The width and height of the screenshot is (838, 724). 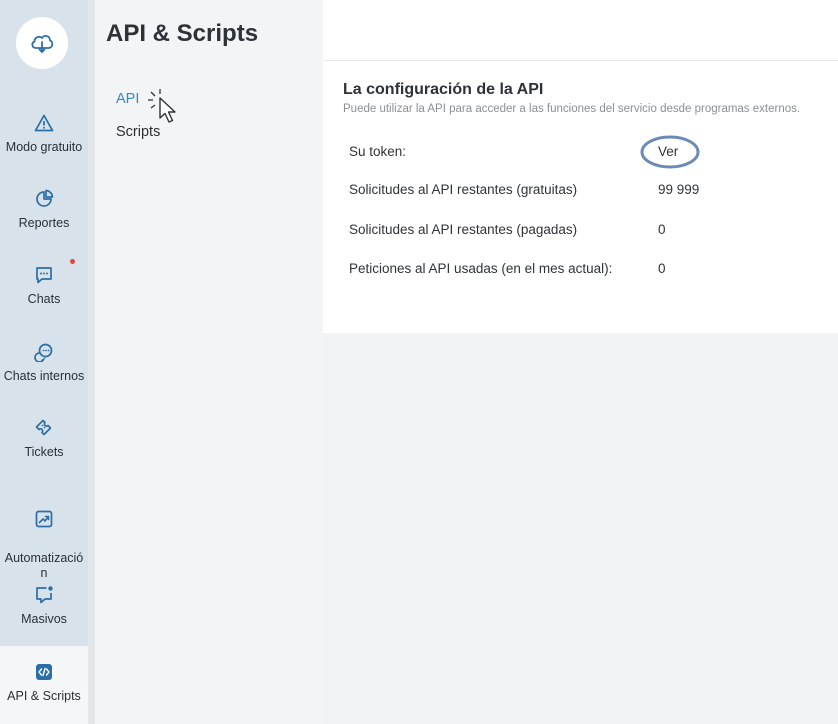 What do you see at coordinates (162, 106) in the screenshot?
I see `click-cursor-icon` at bounding box center [162, 106].